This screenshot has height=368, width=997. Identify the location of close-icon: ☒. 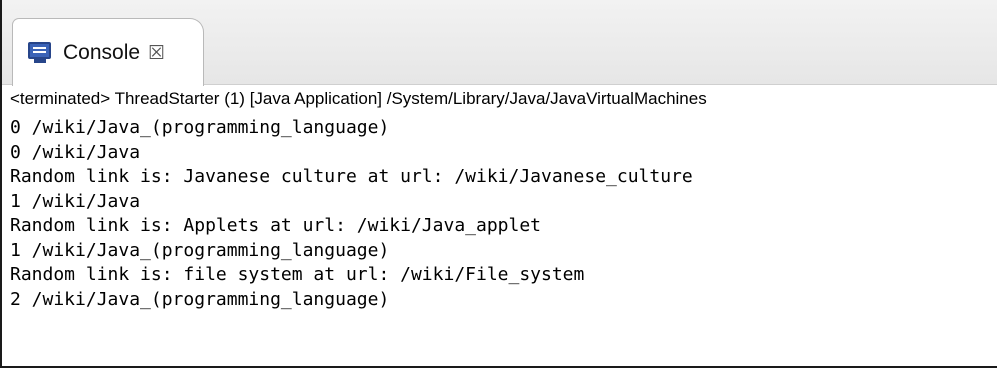
(156, 53).